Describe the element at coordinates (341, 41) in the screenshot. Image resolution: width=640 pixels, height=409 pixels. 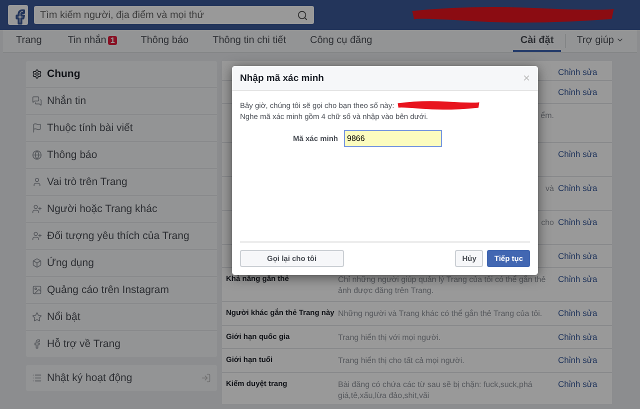
I see `nav-tab: Công cụ đăng` at that location.